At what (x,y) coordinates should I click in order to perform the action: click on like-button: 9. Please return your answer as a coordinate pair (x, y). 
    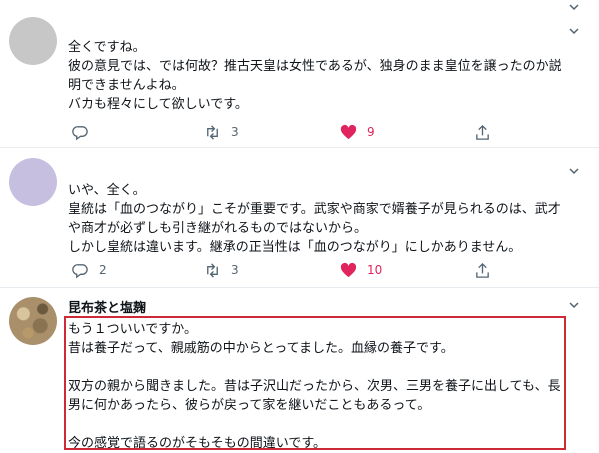
    Looking at the image, I should click on (357, 132).